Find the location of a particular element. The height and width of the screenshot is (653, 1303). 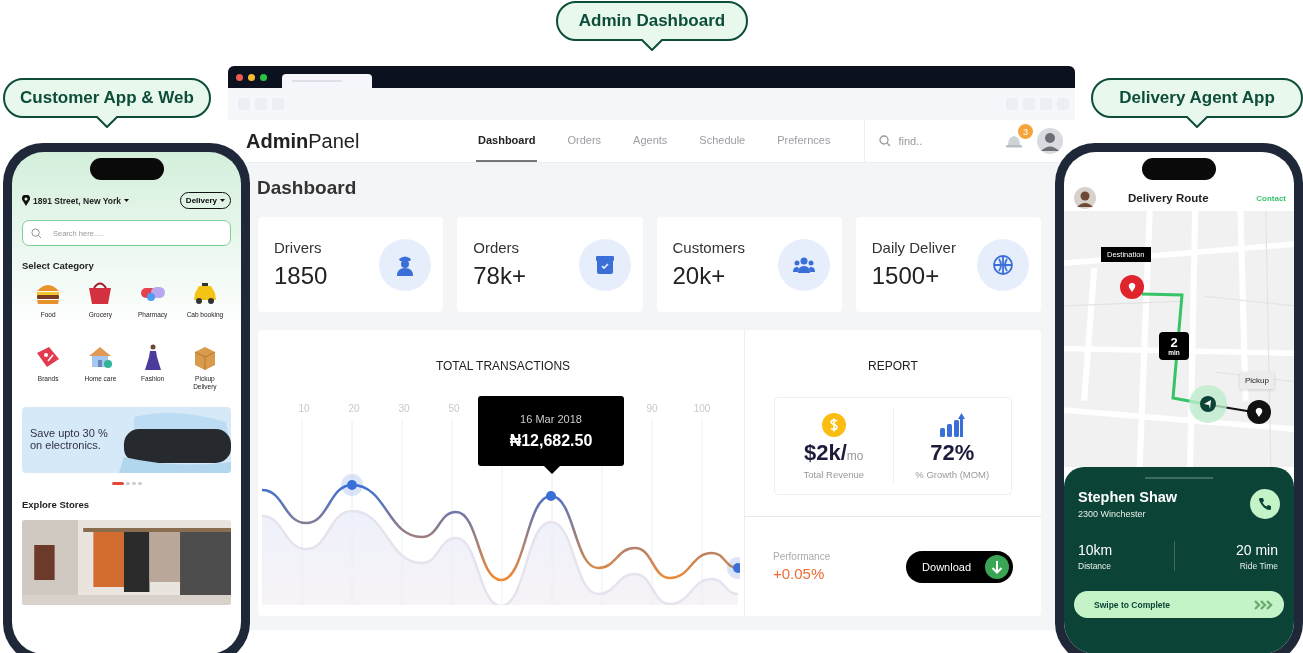

tooltip-date: 16 Mar 2018 is located at coordinates (551, 418).